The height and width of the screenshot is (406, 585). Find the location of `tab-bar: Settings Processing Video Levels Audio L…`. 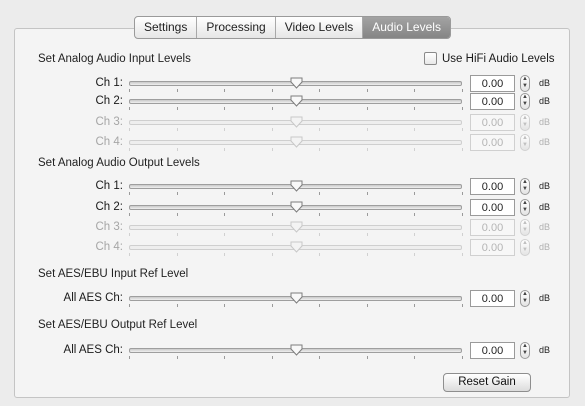

tab-bar: Settings Processing Video Levels Audio L… is located at coordinates (292, 27).